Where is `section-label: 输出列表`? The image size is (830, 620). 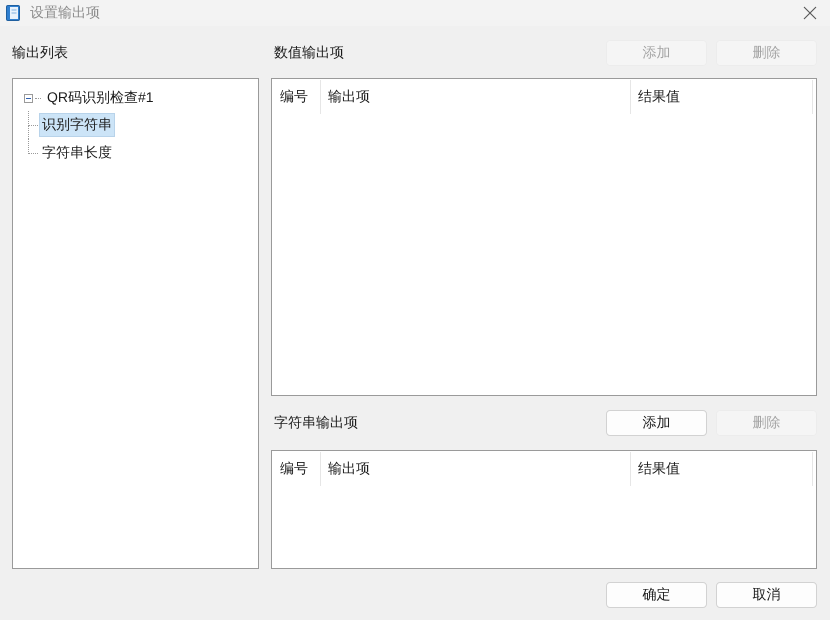
section-label: 输出列表 is located at coordinates (40, 53).